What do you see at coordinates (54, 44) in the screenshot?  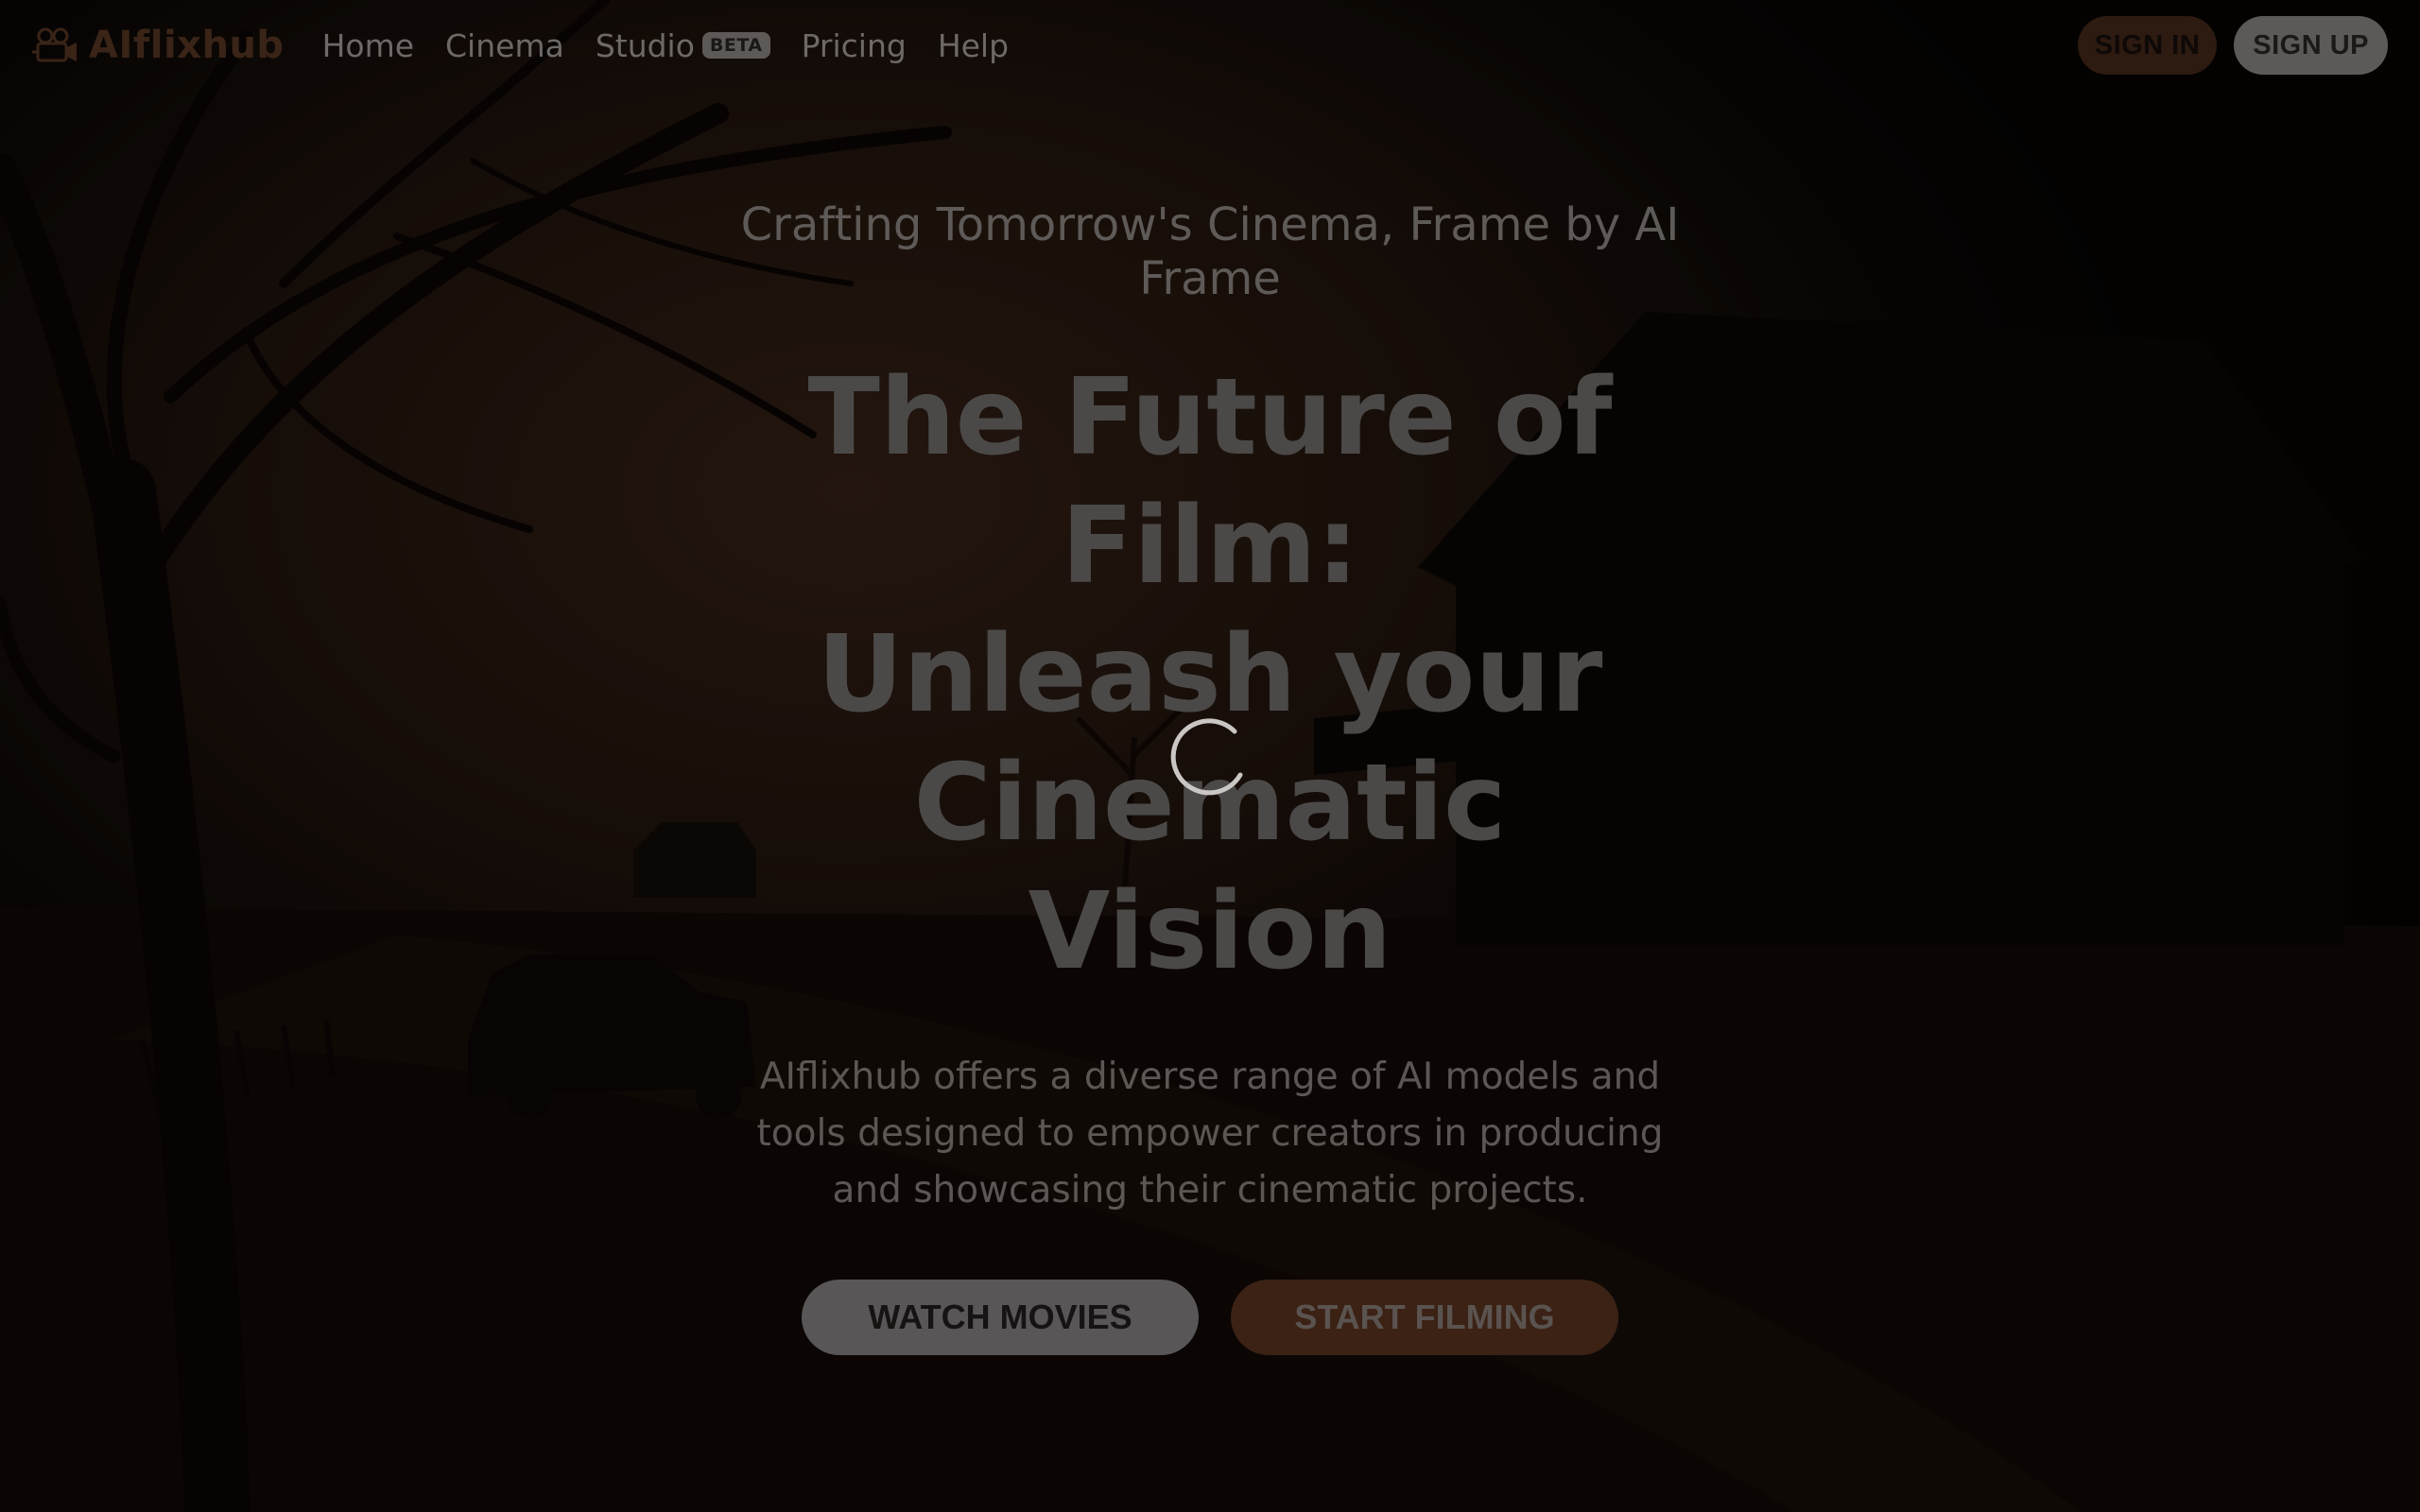 I see `film-camera-icon` at bounding box center [54, 44].